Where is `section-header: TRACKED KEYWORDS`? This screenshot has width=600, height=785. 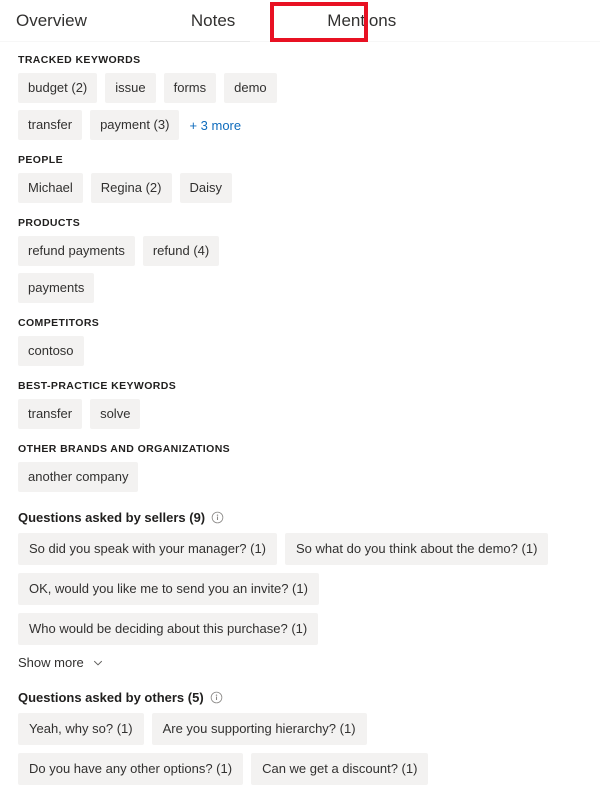
section-header: TRACKED KEYWORDS is located at coordinates (79, 60).